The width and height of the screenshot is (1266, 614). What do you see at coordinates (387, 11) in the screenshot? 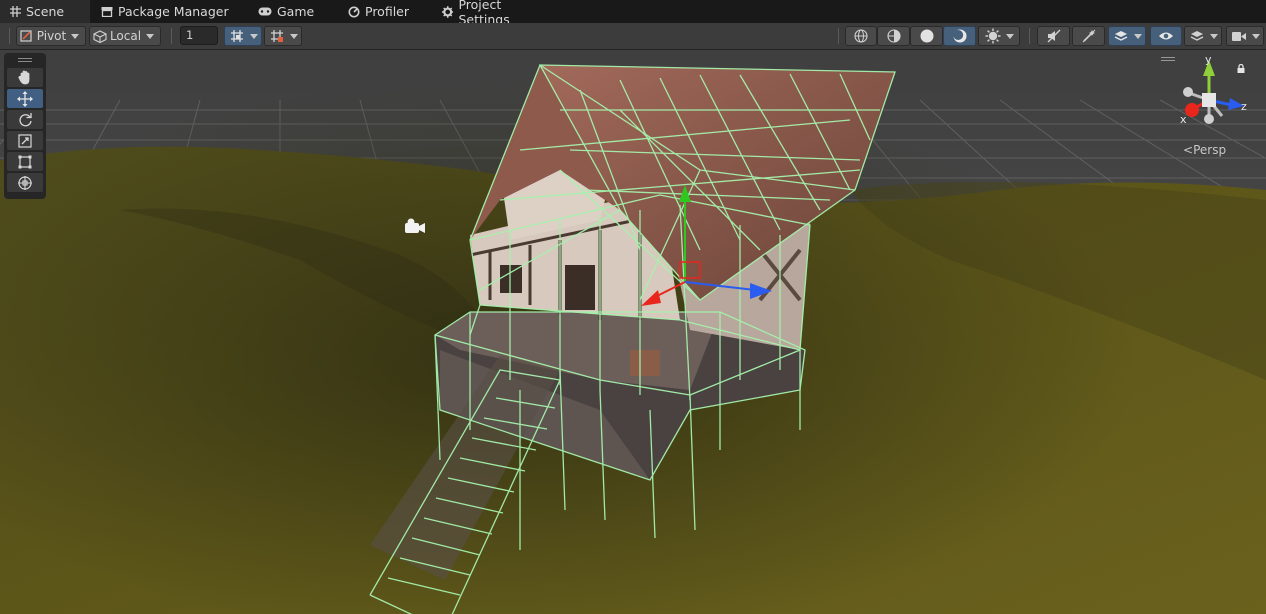
I see `tab-label: Profiler` at bounding box center [387, 11].